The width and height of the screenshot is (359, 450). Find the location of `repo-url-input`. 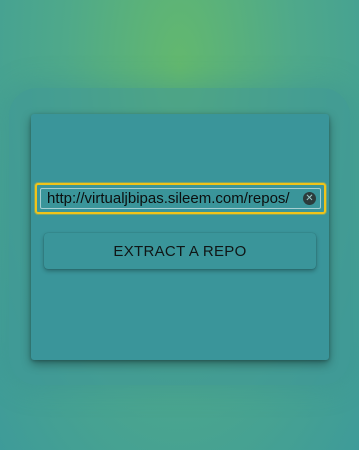

repo-url-input is located at coordinates (180, 198).